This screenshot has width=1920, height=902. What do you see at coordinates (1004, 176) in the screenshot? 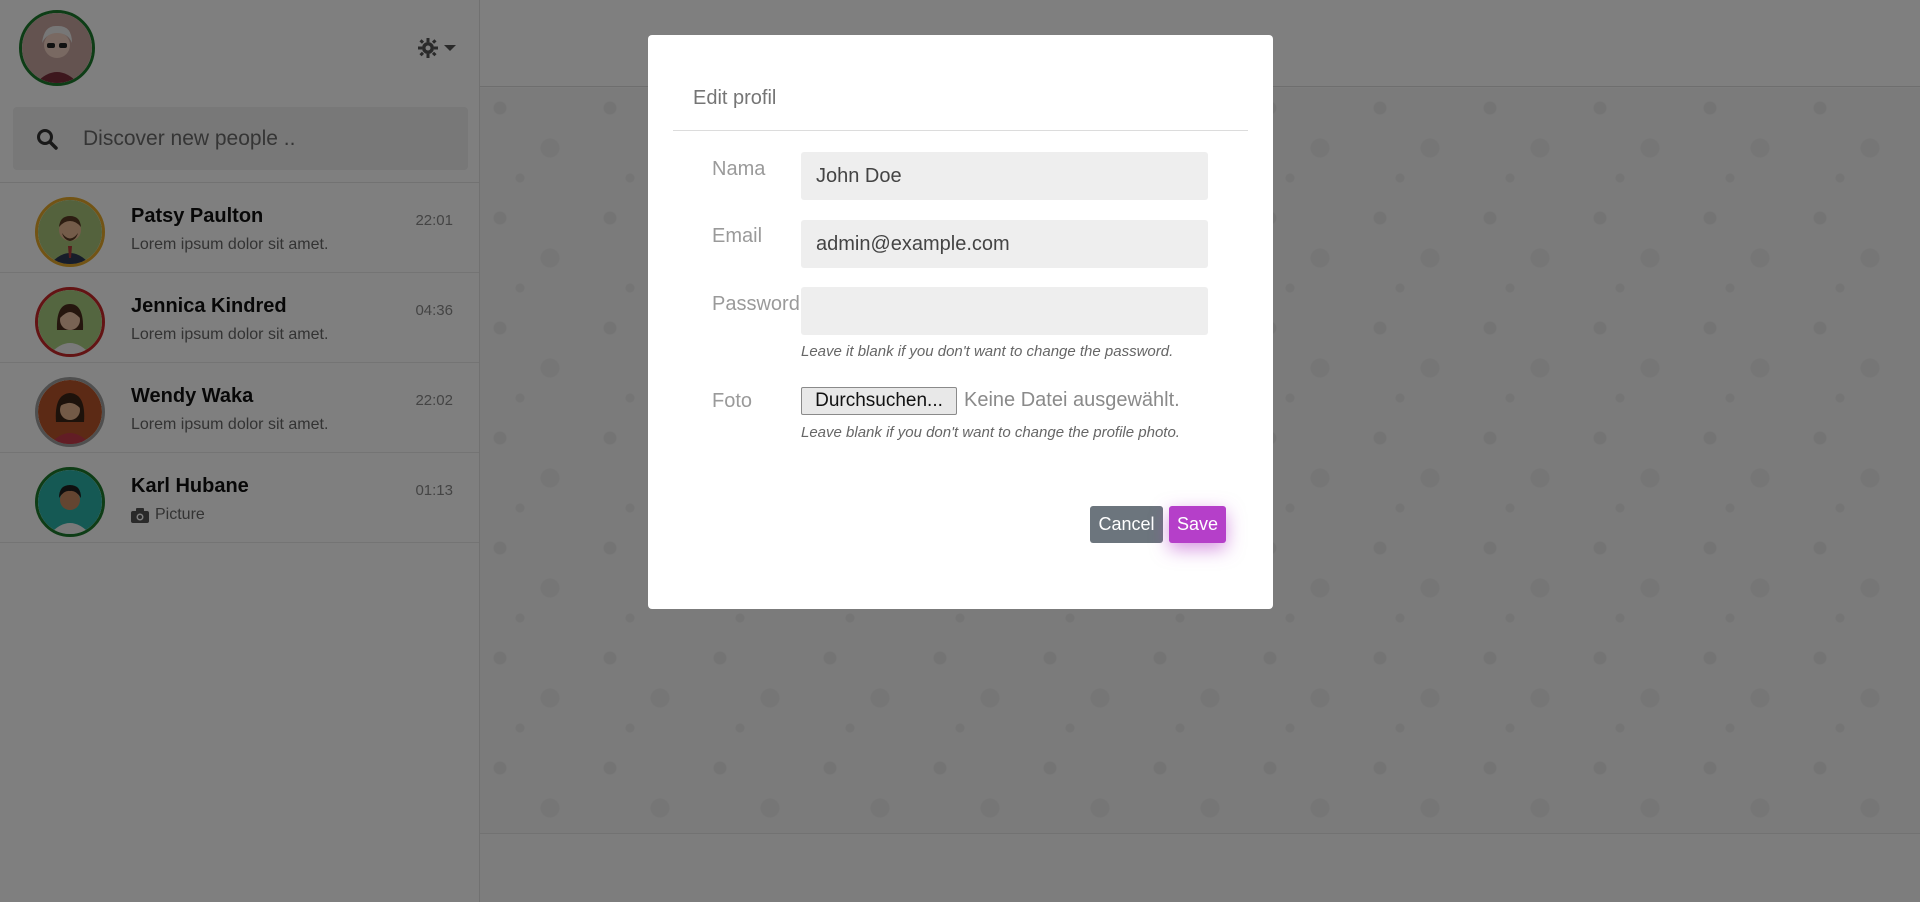
I see `name-field: John Doe` at bounding box center [1004, 176].